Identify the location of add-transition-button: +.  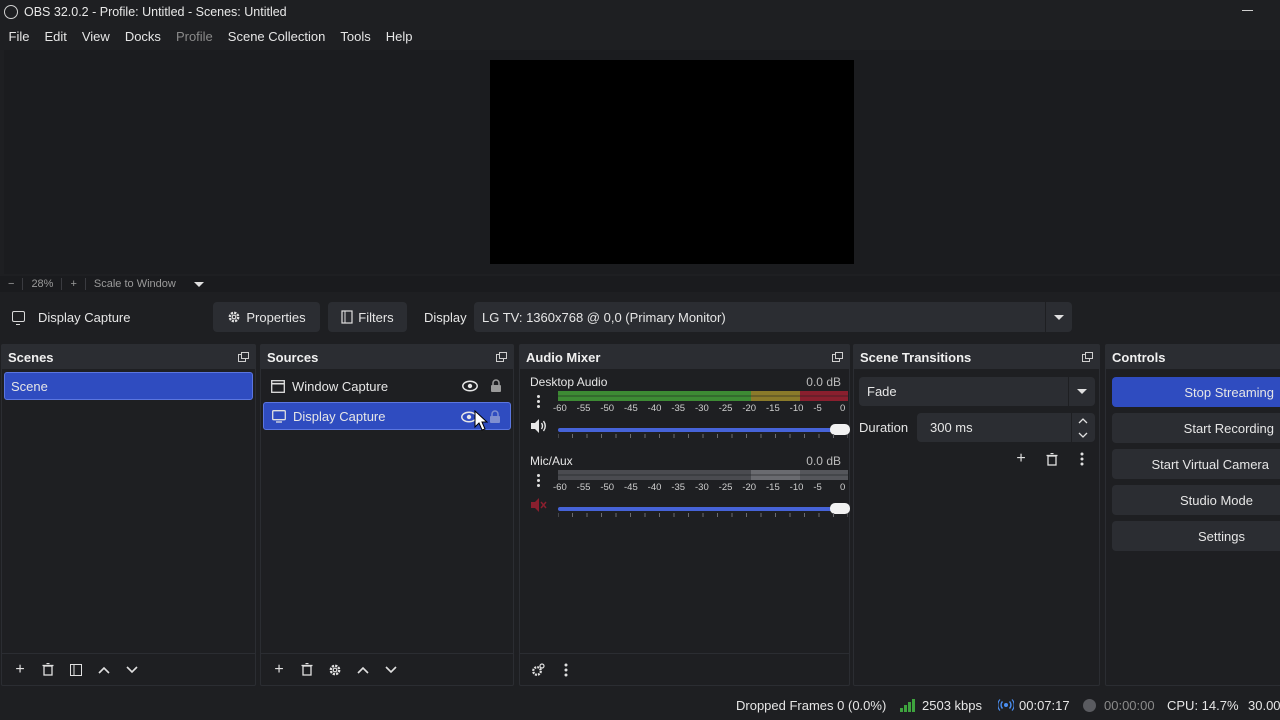
(1021, 459).